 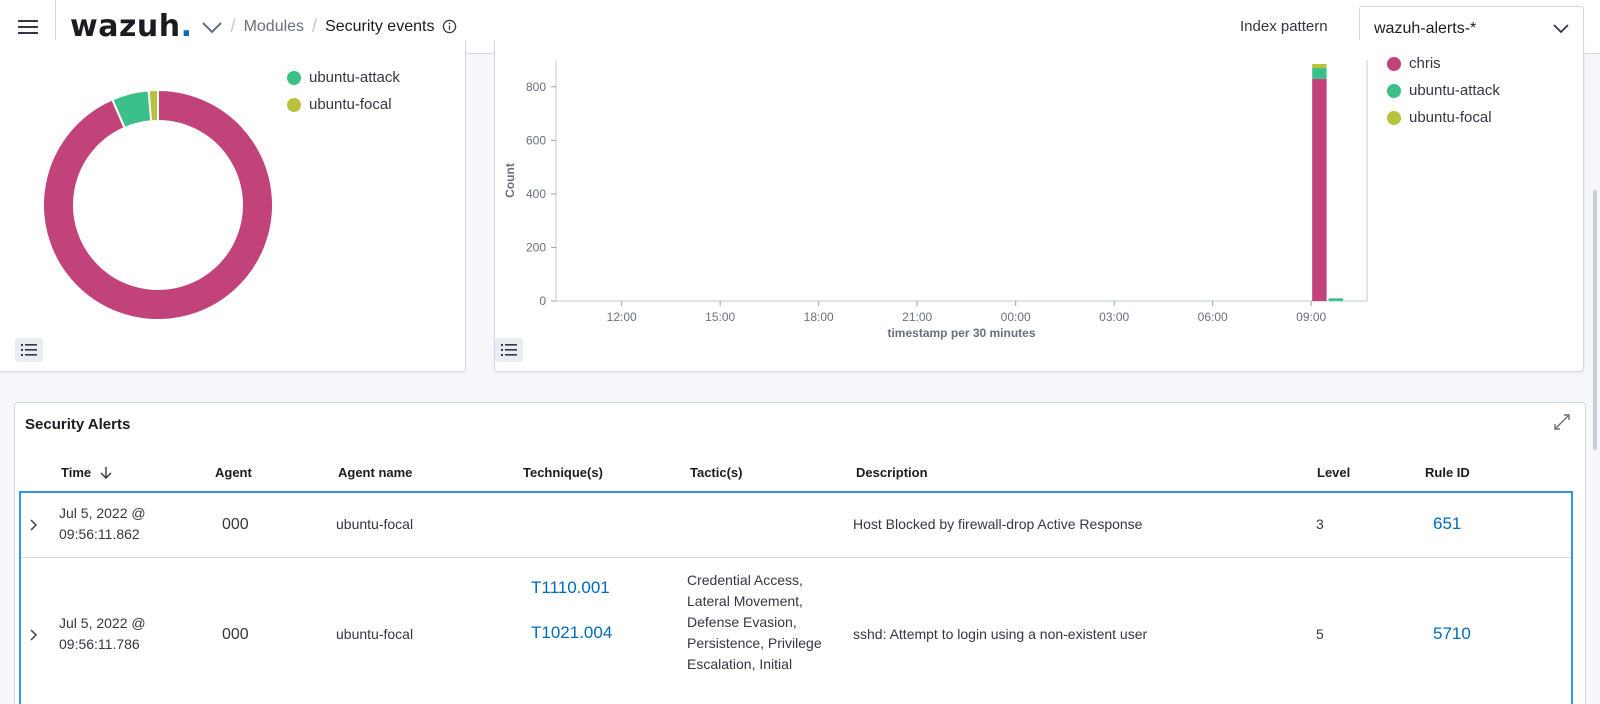 What do you see at coordinates (76, 472) in the screenshot?
I see `column-header-label: Time` at bounding box center [76, 472].